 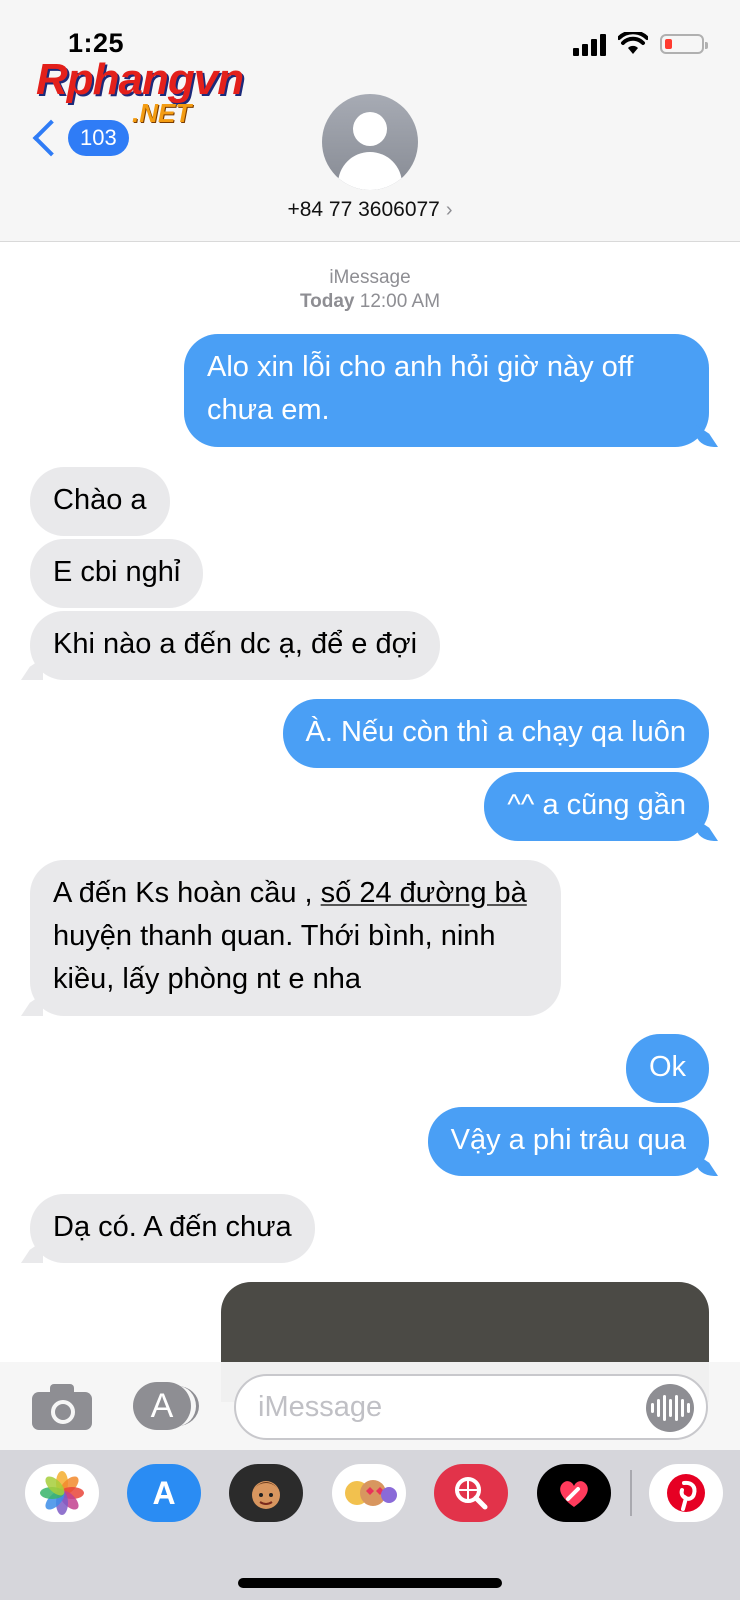 I want to click on chevron-left-icon, so click(x=51, y=138).